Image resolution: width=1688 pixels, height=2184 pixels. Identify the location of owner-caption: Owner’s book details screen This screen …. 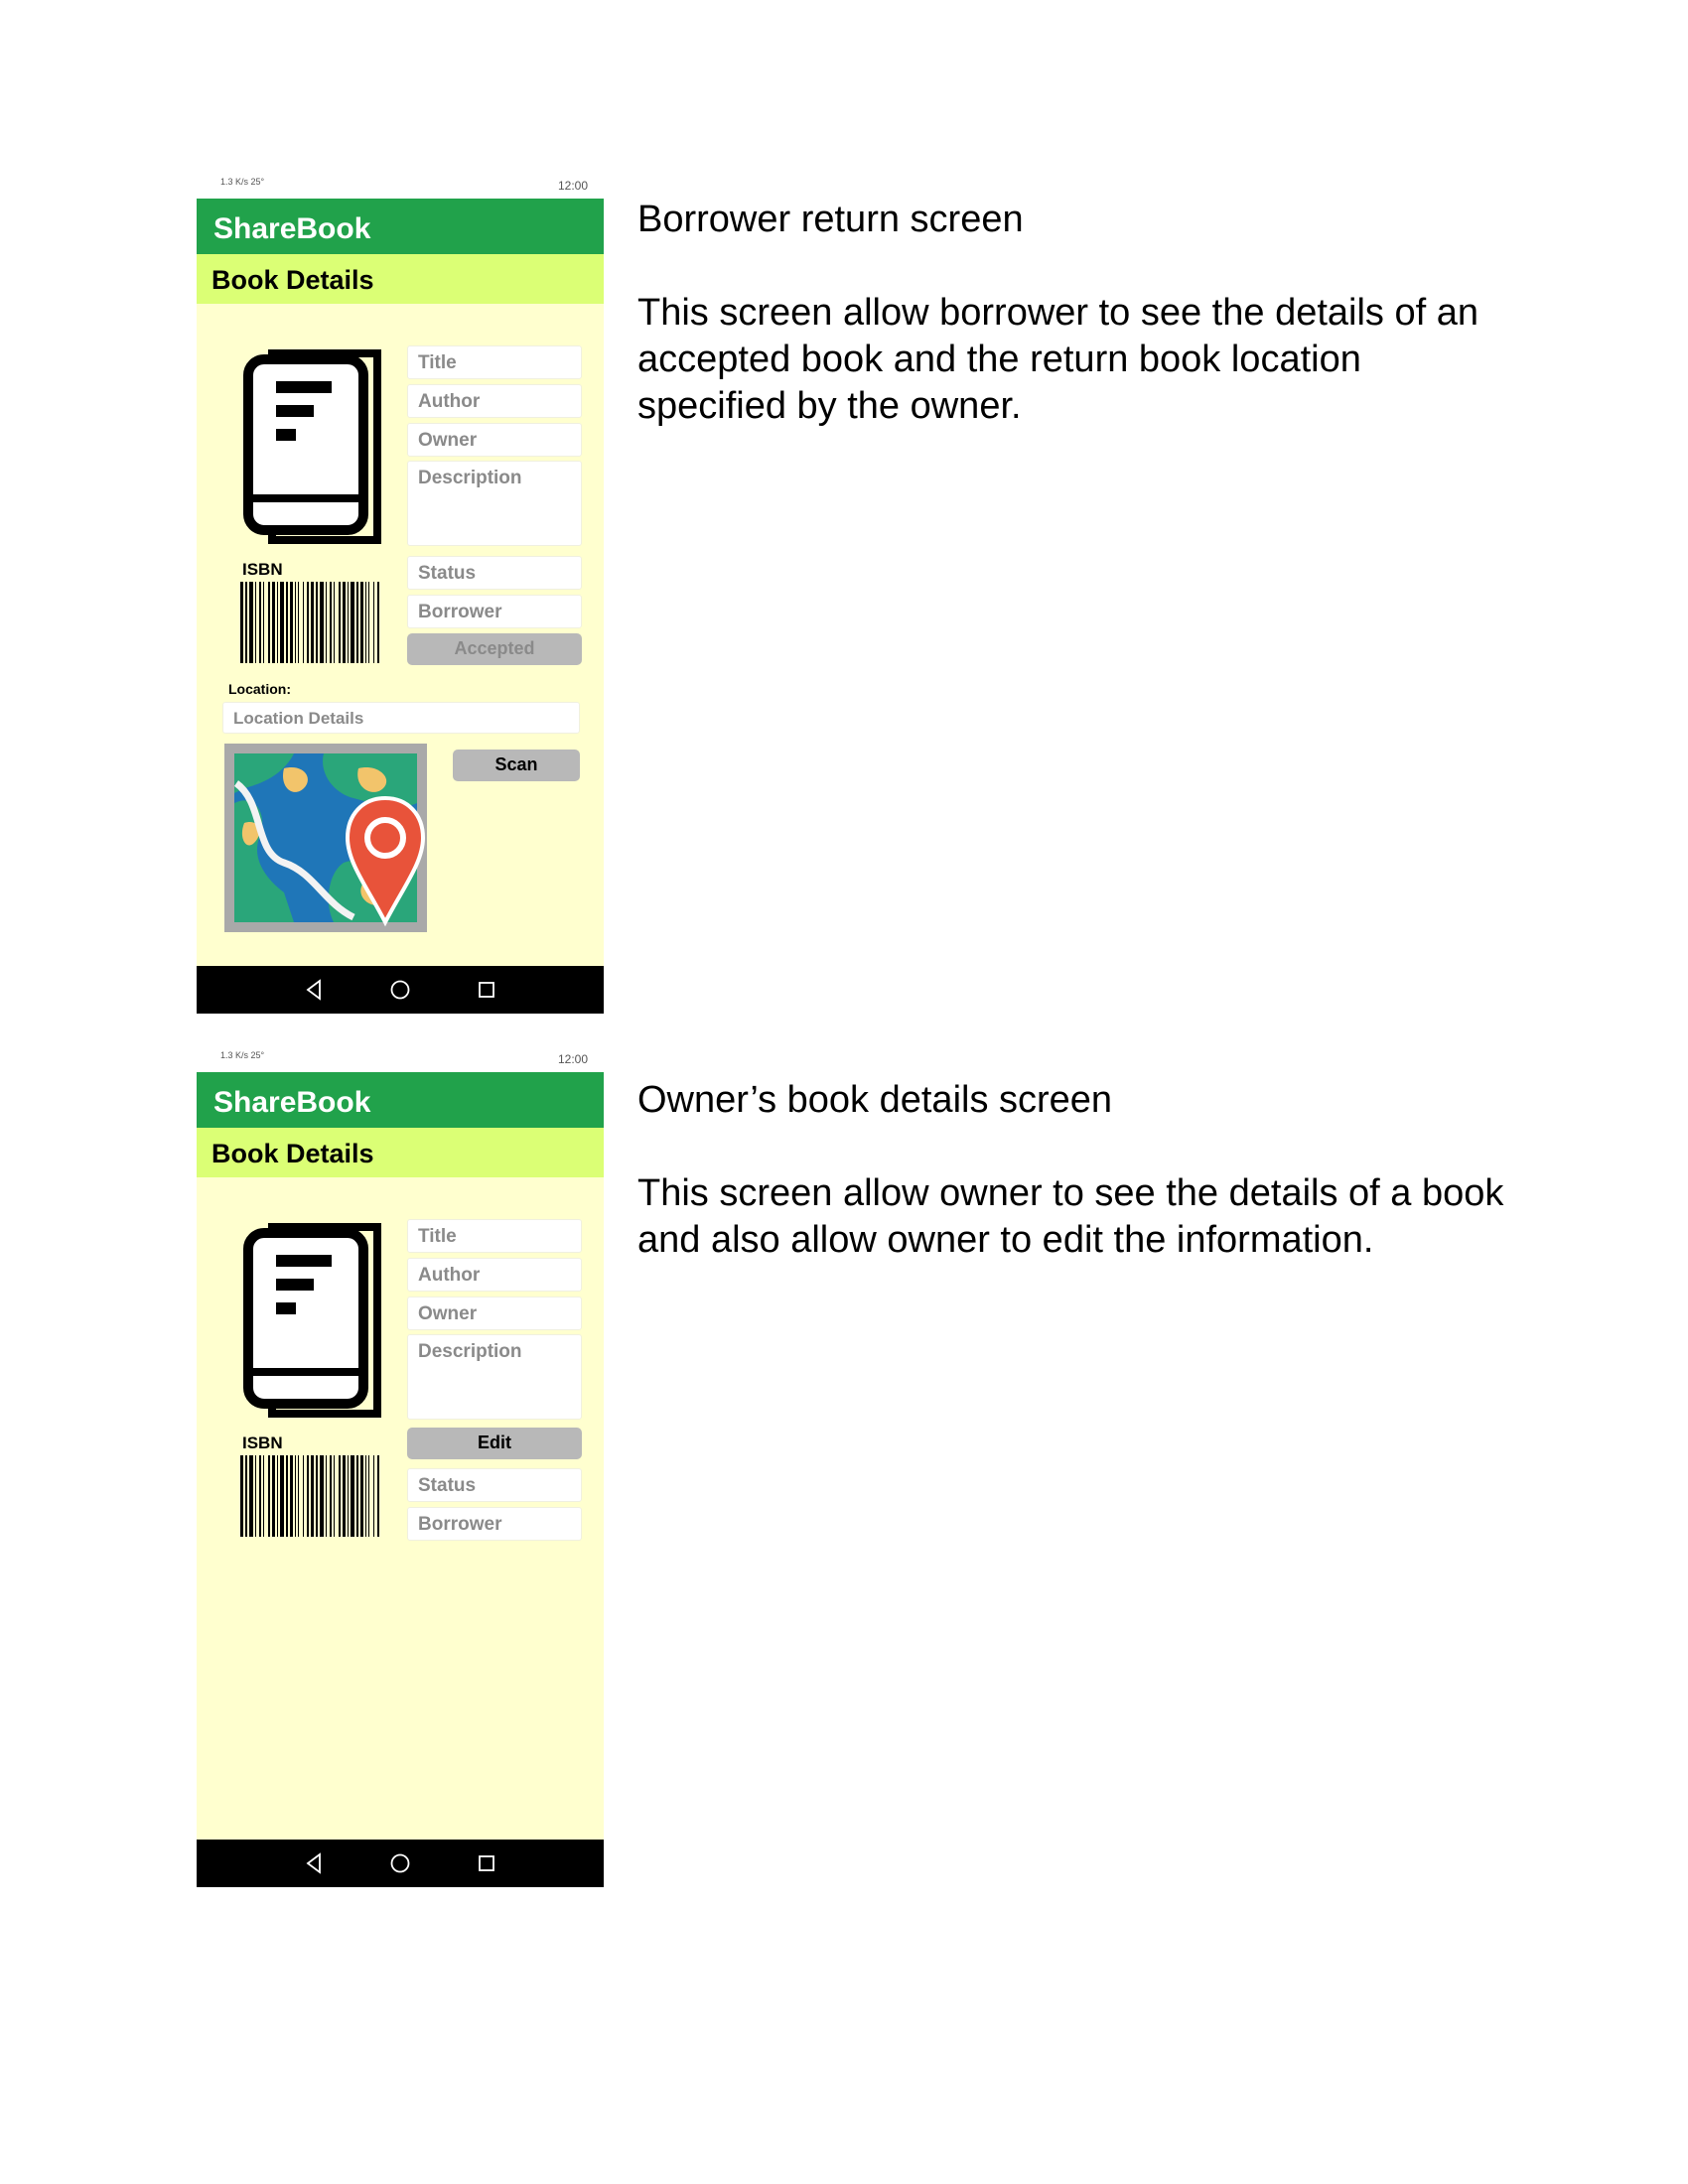
(1074, 1170).